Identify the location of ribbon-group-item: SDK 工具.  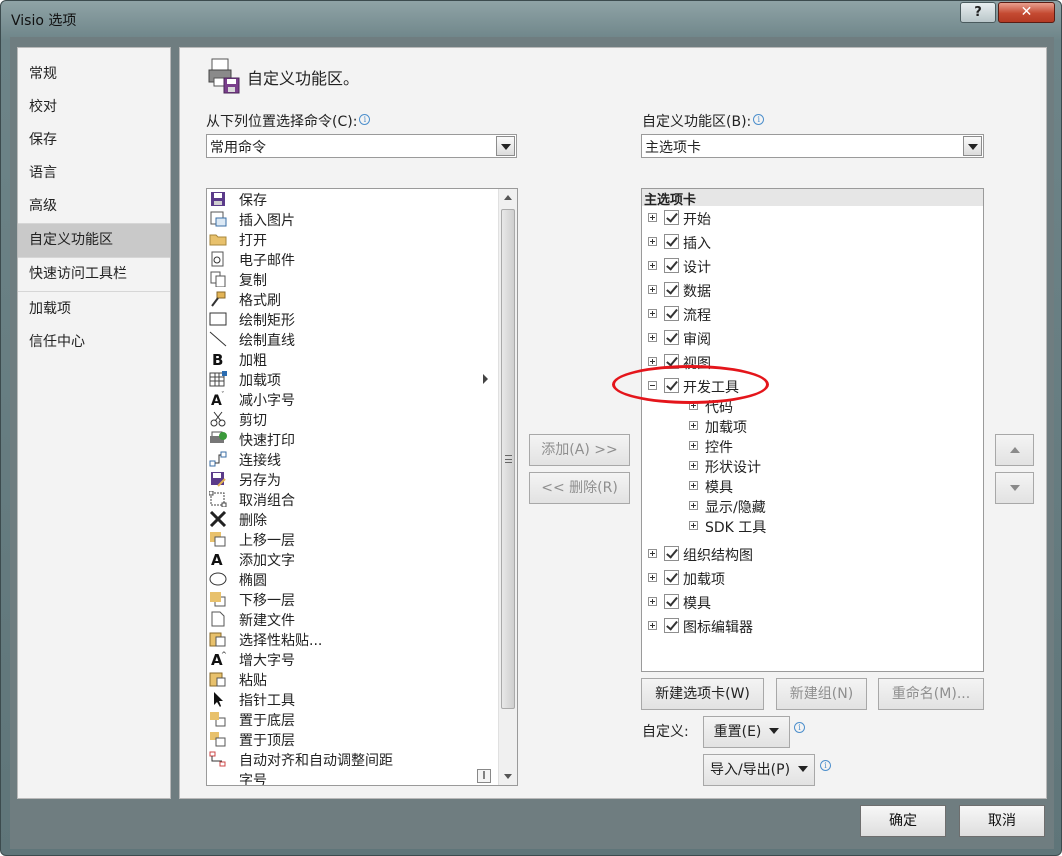
(807, 525).